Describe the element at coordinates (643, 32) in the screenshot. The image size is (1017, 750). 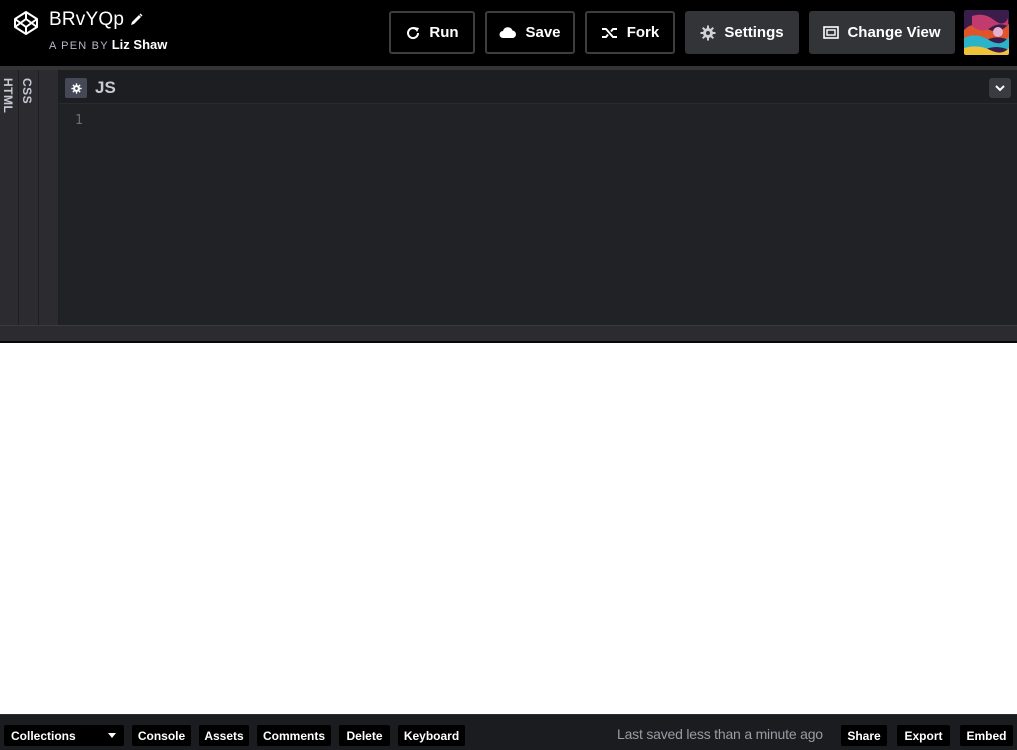
I see `fork-label: Fork` at that location.